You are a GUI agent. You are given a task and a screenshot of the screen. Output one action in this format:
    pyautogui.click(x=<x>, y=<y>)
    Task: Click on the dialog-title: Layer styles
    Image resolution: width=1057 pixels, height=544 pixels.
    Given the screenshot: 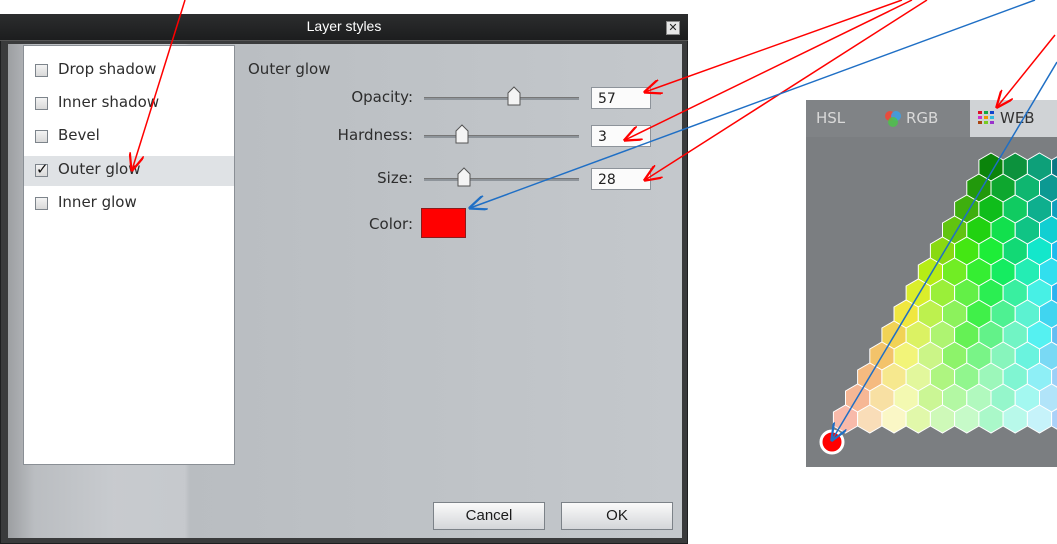 What is the action you would take?
    pyautogui.click(x=344, y=26)
    